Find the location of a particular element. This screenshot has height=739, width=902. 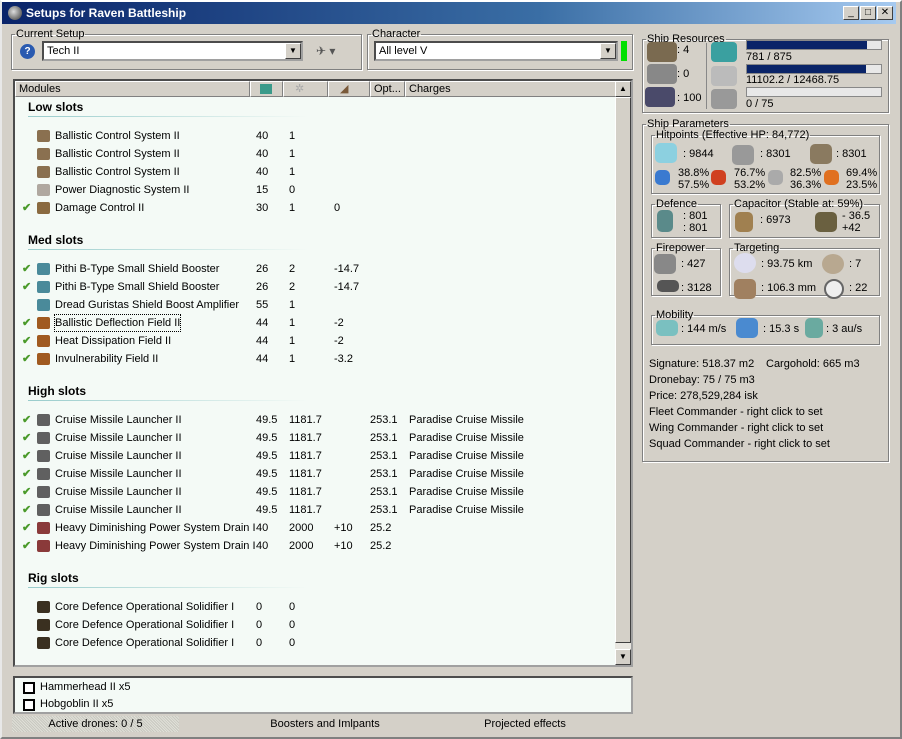

squad-commander: Squad Commander - right click to set is located at coordinates (739, 444).